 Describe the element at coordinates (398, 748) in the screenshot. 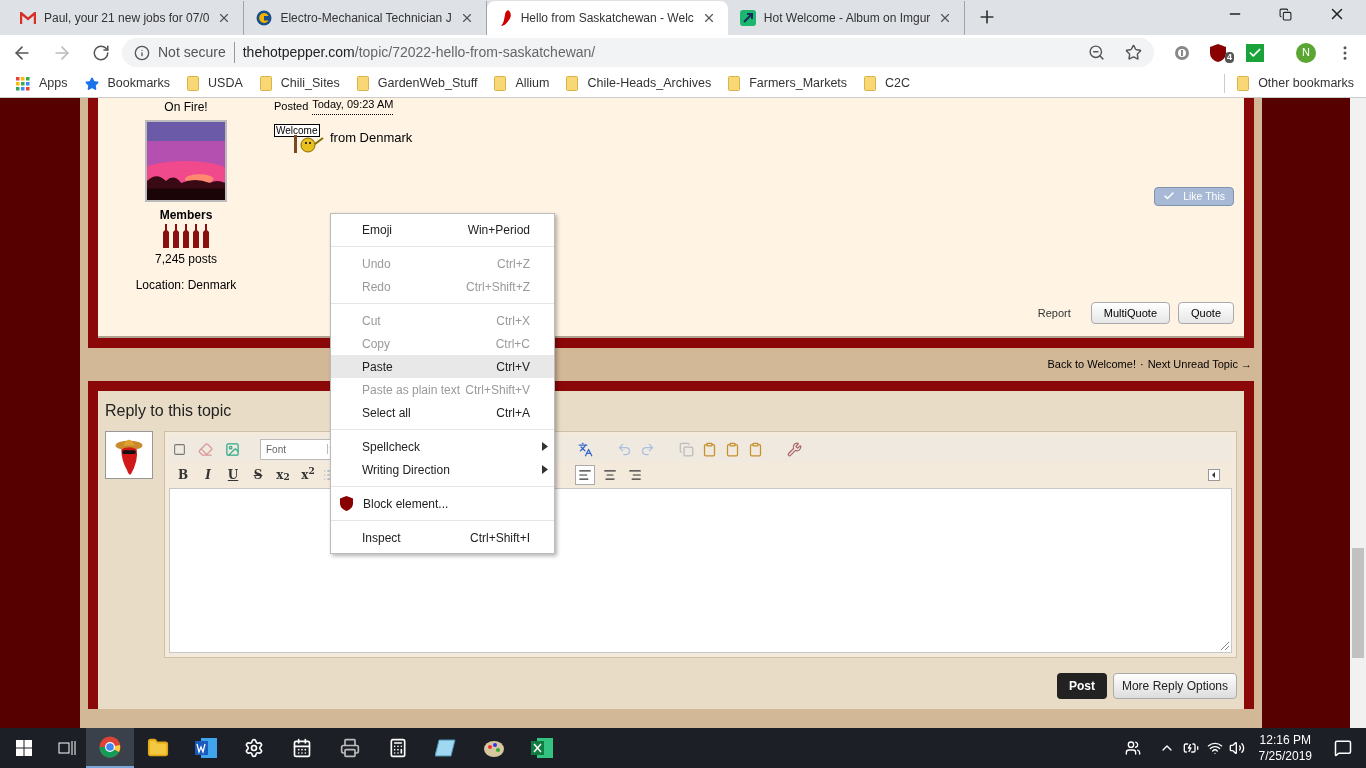

I see `calculator-icon` at that location.